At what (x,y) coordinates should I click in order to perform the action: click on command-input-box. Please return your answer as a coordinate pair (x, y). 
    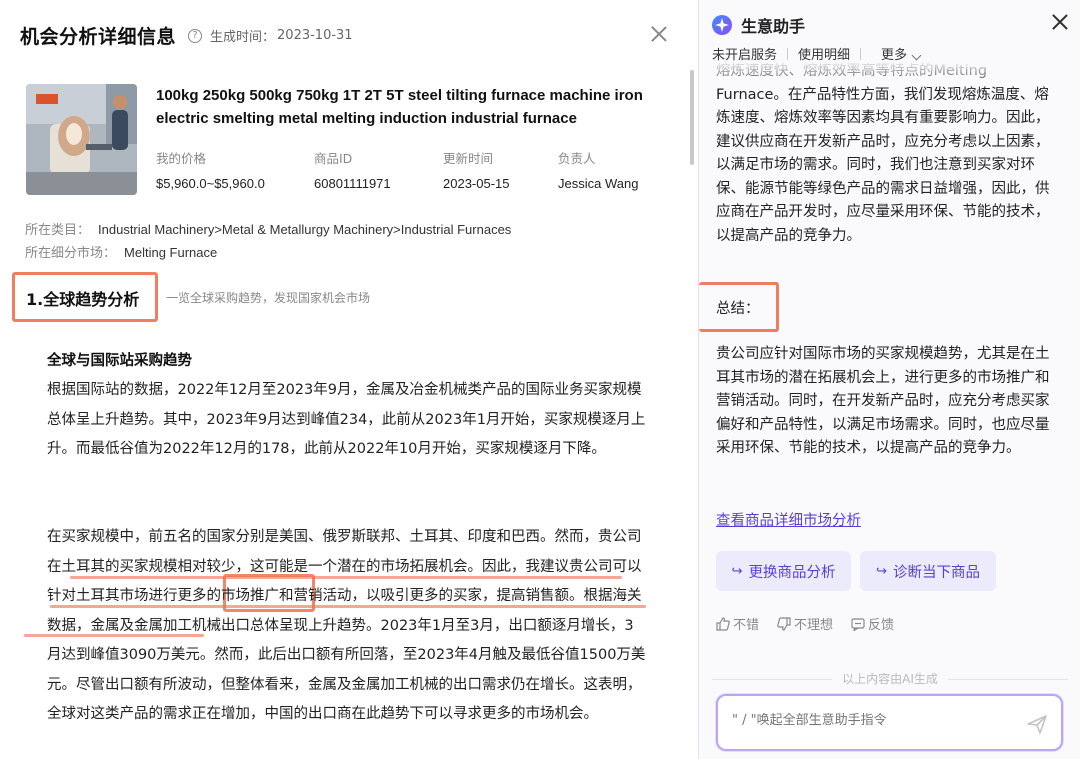
    Looking at the image, I should click on (889, 722).